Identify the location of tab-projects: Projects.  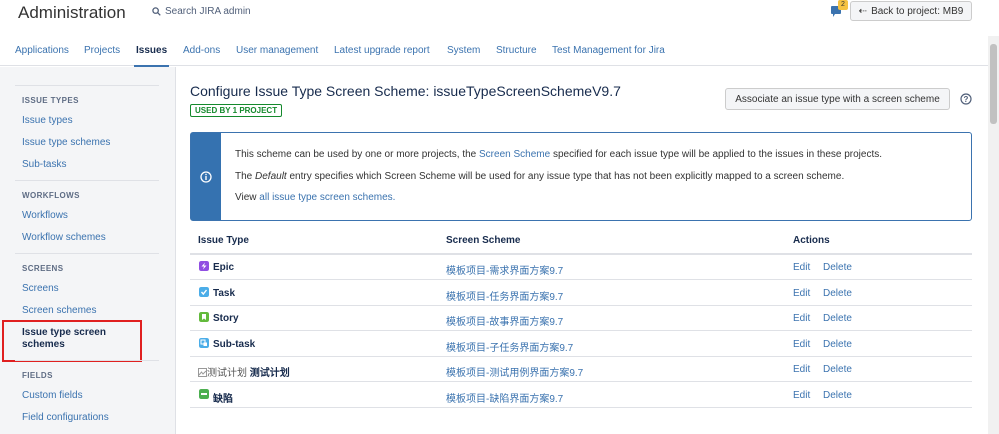
(102, 50).